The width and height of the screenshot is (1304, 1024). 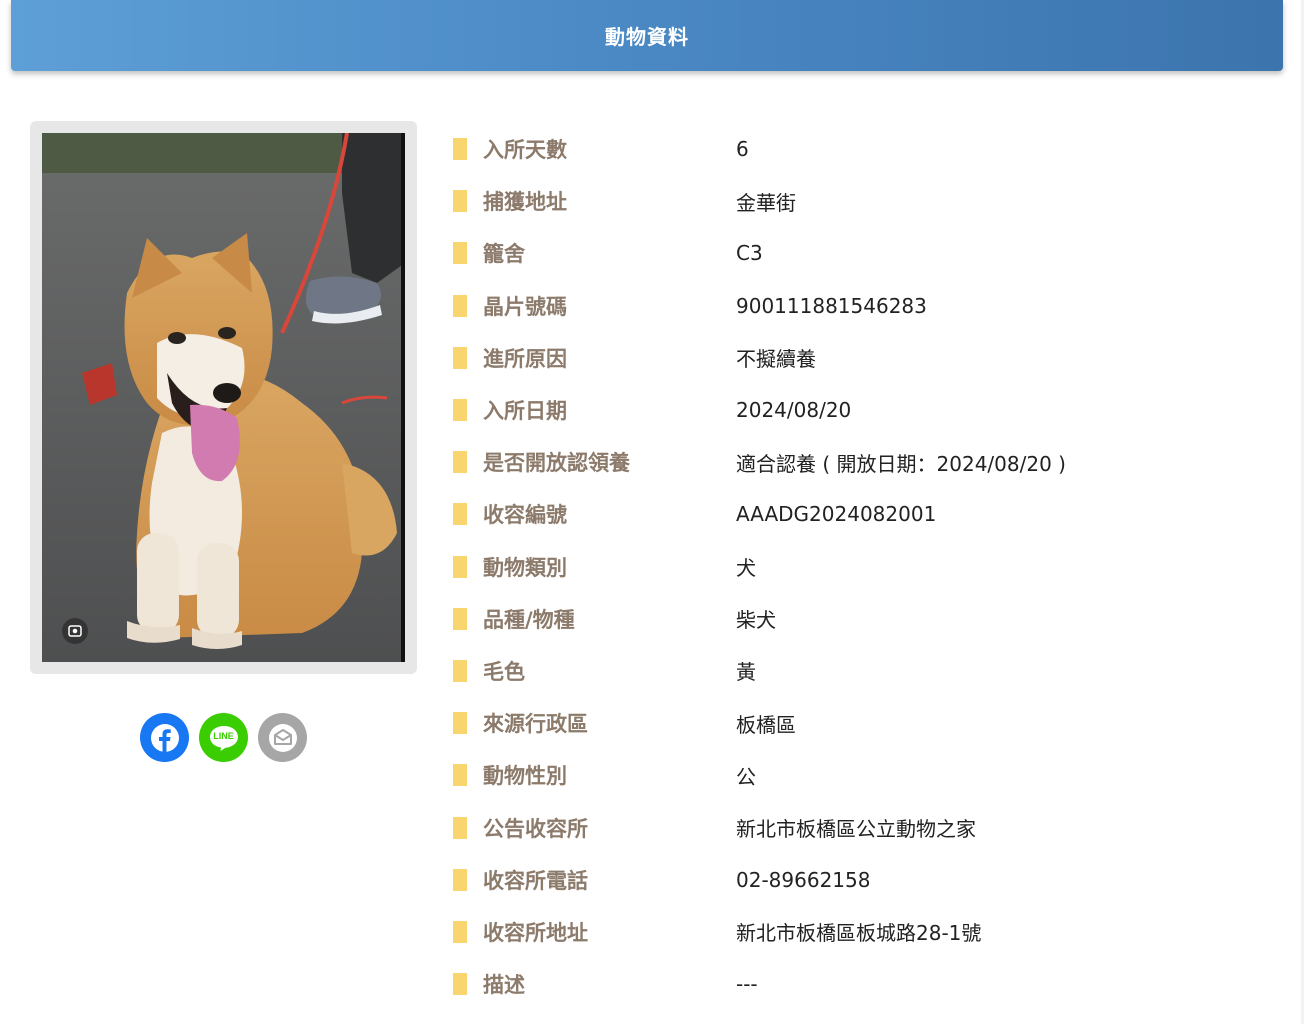 What do you see at coordinates (504, 254) in the screenshot?
I see `detail-label: 籠舍` at bounding box center [504, 254].